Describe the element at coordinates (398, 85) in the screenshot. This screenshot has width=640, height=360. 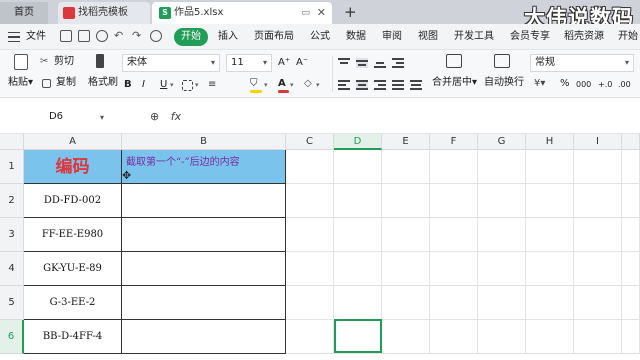
I see `justify-icon` at that location.